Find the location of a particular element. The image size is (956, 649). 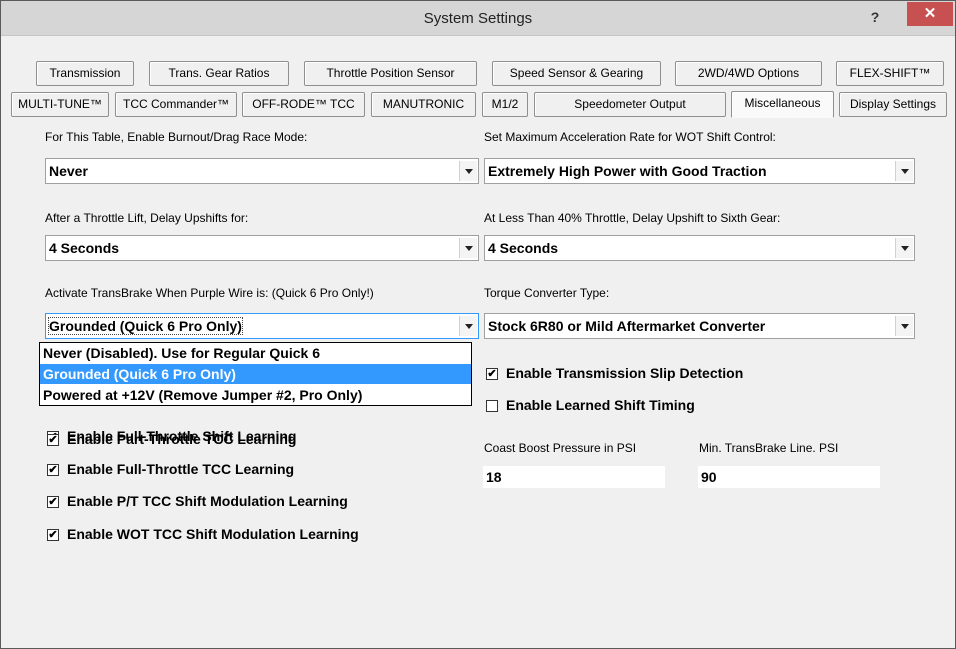

close-button: ✕ is located at coordinates (930, 14).